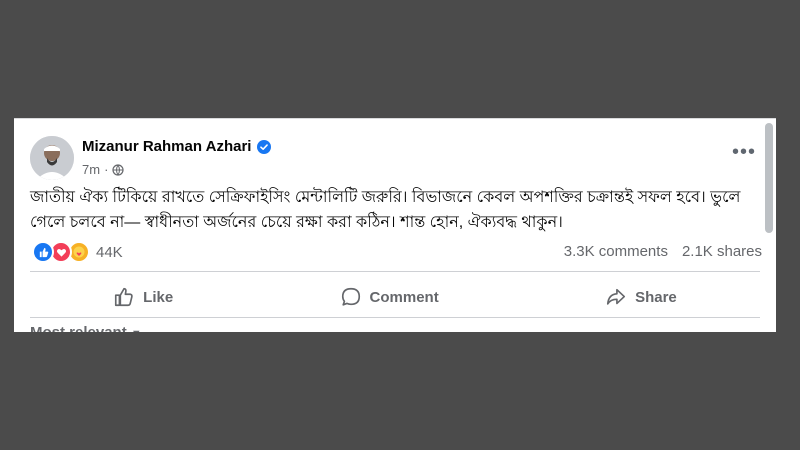 This screenshot has width=800, height=450. I want to click on more-options-button: •••, so click(744, 152).